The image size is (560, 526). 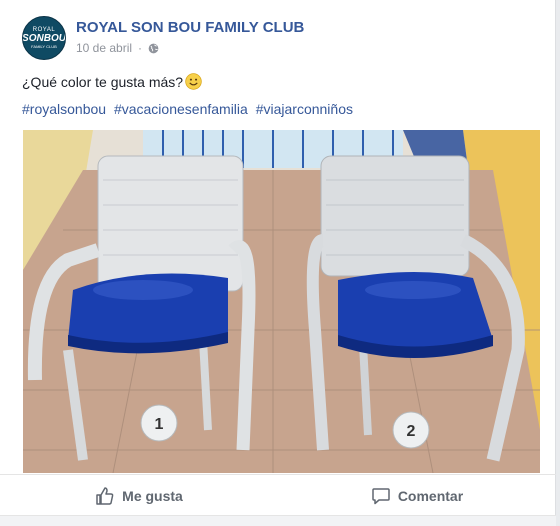 I want to click on comment-button: Comentar, so click(x=417, y=495).